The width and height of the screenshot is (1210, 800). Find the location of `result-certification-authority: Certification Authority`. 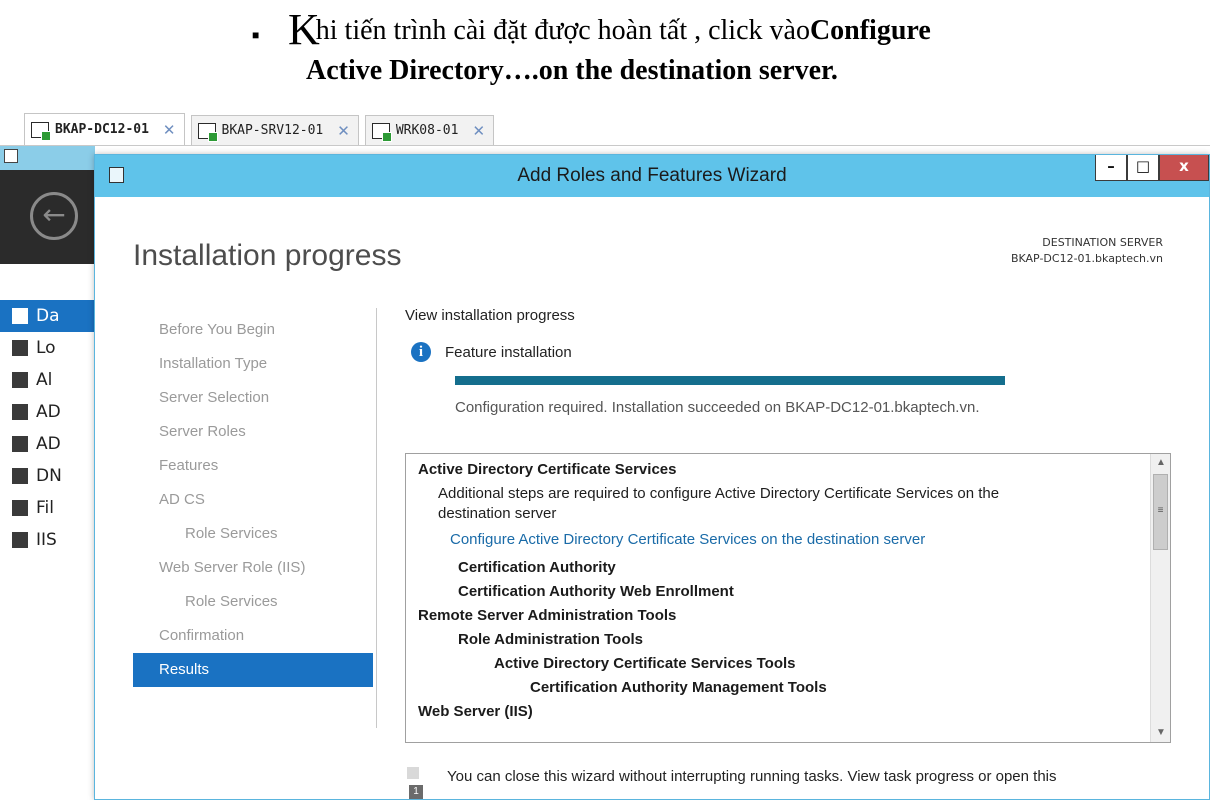

result-certification-authority: Certification Authority is located at coordinates (537, 567).